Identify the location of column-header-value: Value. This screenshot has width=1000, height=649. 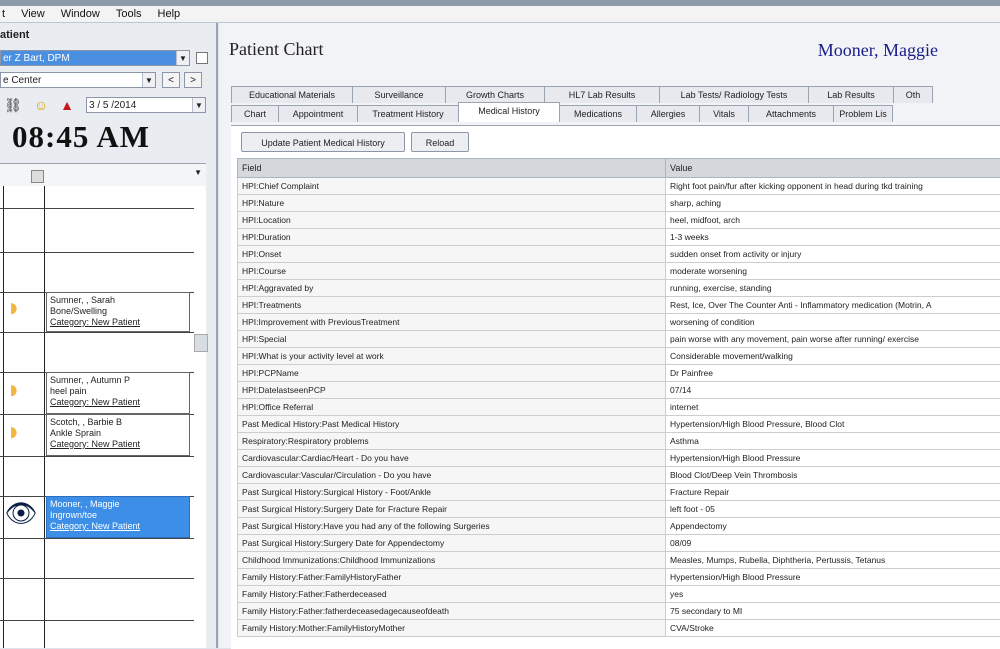
(833, 168).